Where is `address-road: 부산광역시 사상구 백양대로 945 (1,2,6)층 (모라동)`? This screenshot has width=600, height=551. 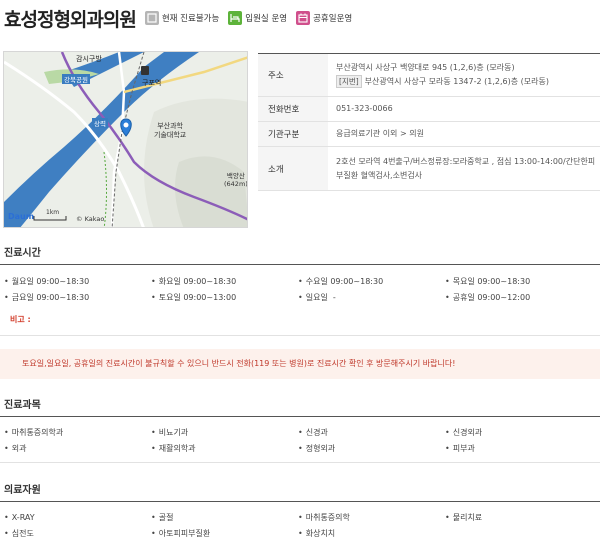 address-road: 부산광역시 사상구 백양대로 945 (1,2,6)층 (모라동) is located at coordinates (425, 67).